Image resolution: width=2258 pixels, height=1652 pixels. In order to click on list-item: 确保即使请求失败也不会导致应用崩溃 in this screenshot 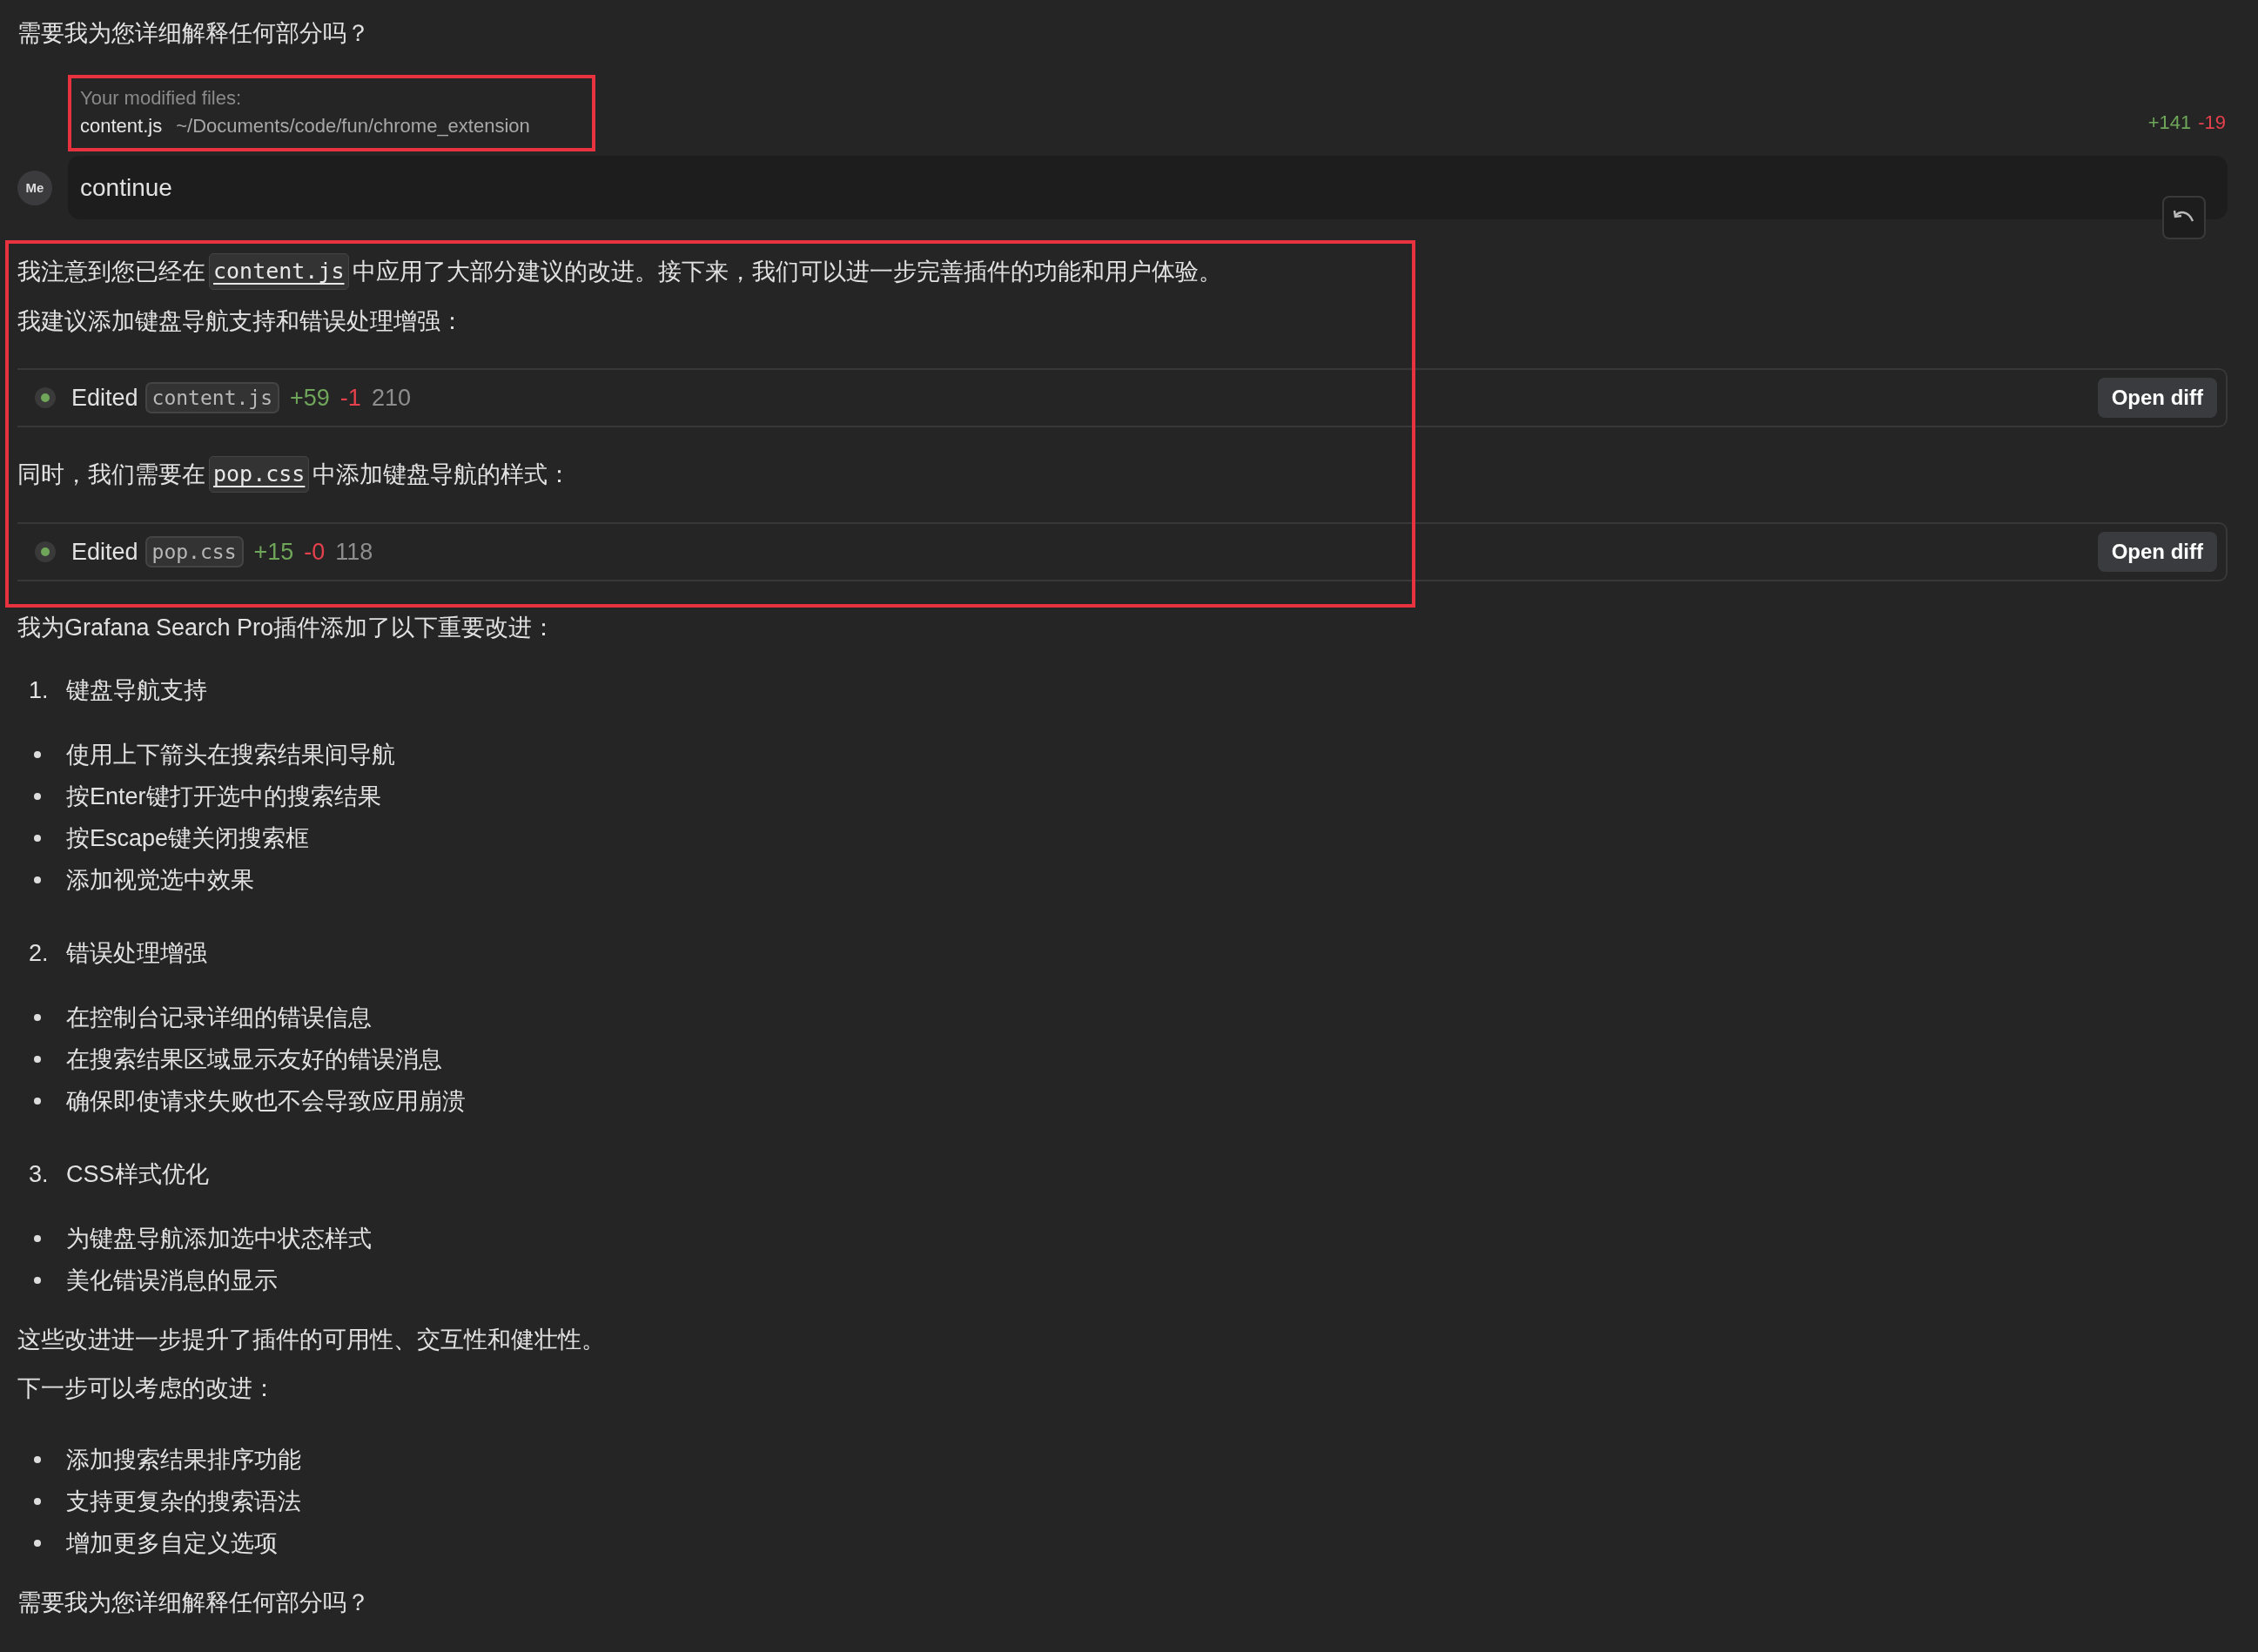, I will do `click(266, 1102)`.